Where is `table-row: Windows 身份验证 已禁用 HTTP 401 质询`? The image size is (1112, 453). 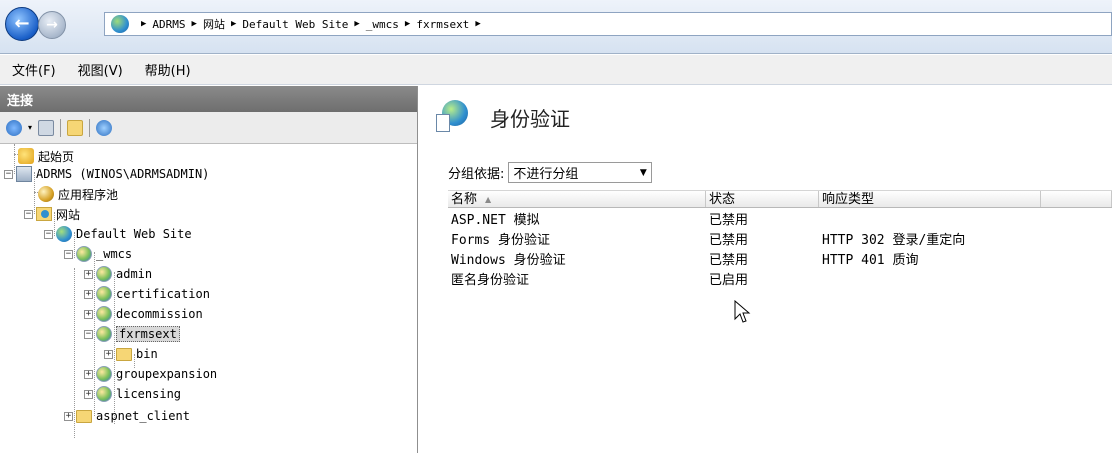
table-row: Windows 身份验证 已禁用 HTTP 401 质询 is located at coordinates (780, 258).